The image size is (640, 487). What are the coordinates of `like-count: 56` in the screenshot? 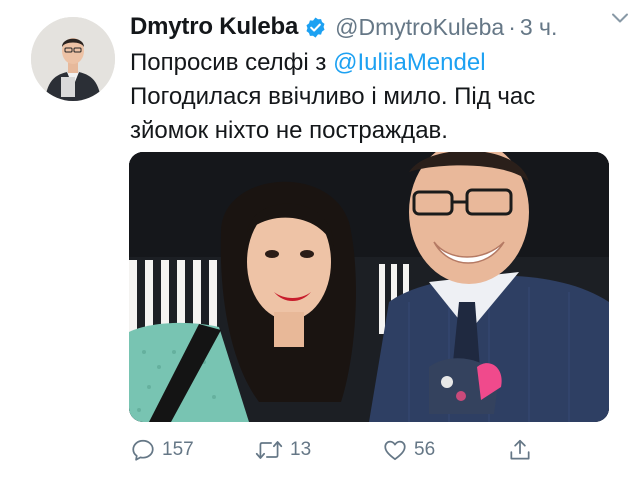 It's located at (425, 449).